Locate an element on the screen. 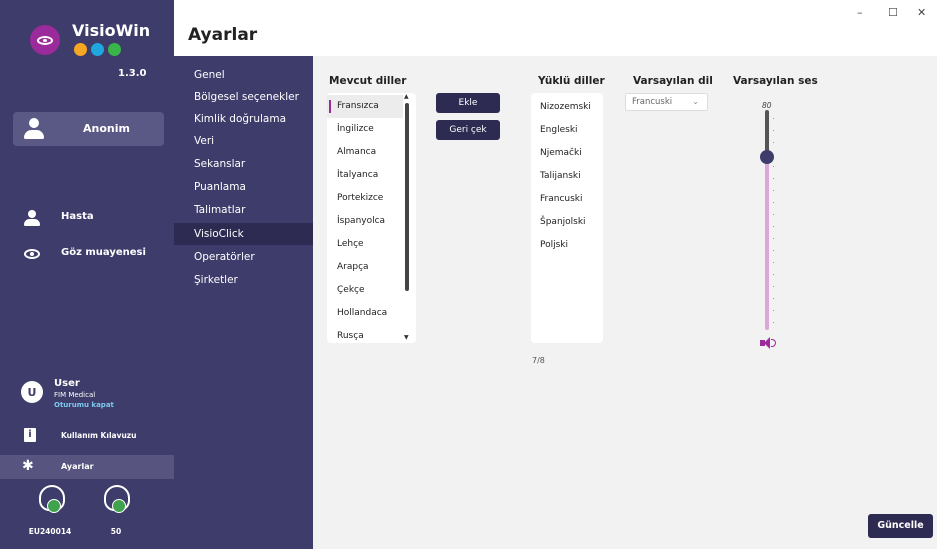 This screenshot has width=937, height=549. list-item: Talijanski is located at coordinates (560, 176).